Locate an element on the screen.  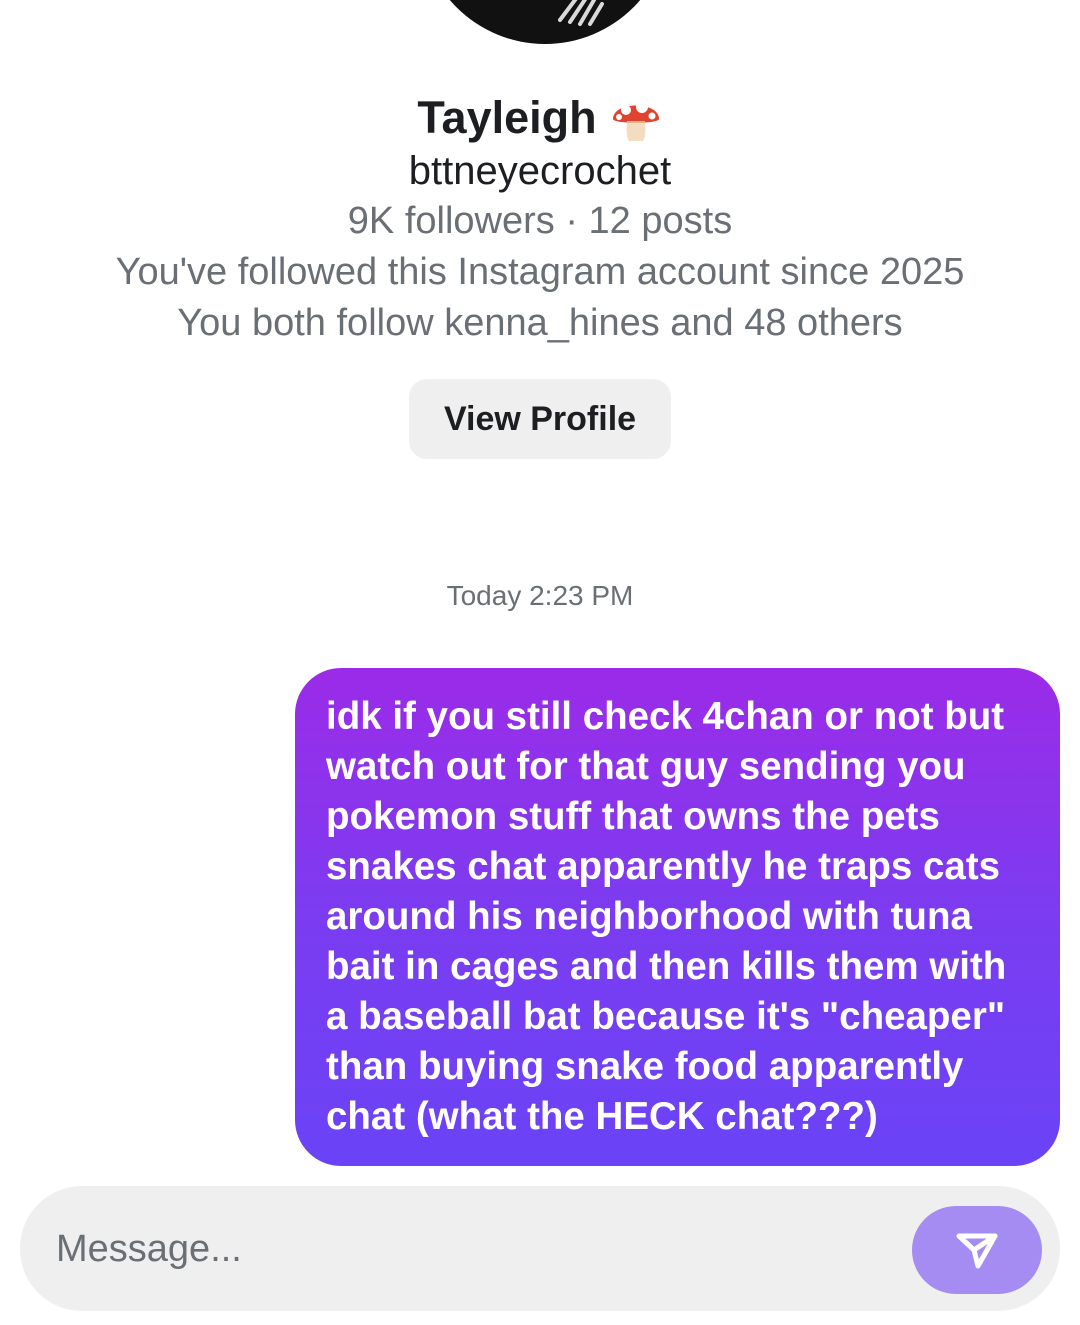
message-line: around his neighborhood with tuna is located at coordinates (649, 916).